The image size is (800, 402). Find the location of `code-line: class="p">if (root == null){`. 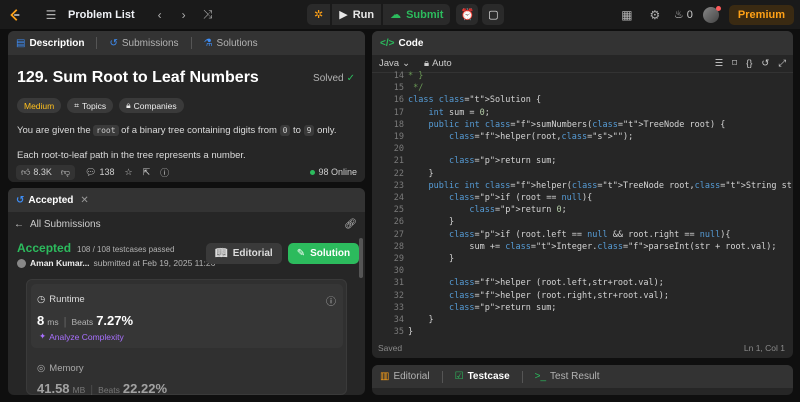

code-line: class="p">if (root == null){ is located at coordinates (500, 198).